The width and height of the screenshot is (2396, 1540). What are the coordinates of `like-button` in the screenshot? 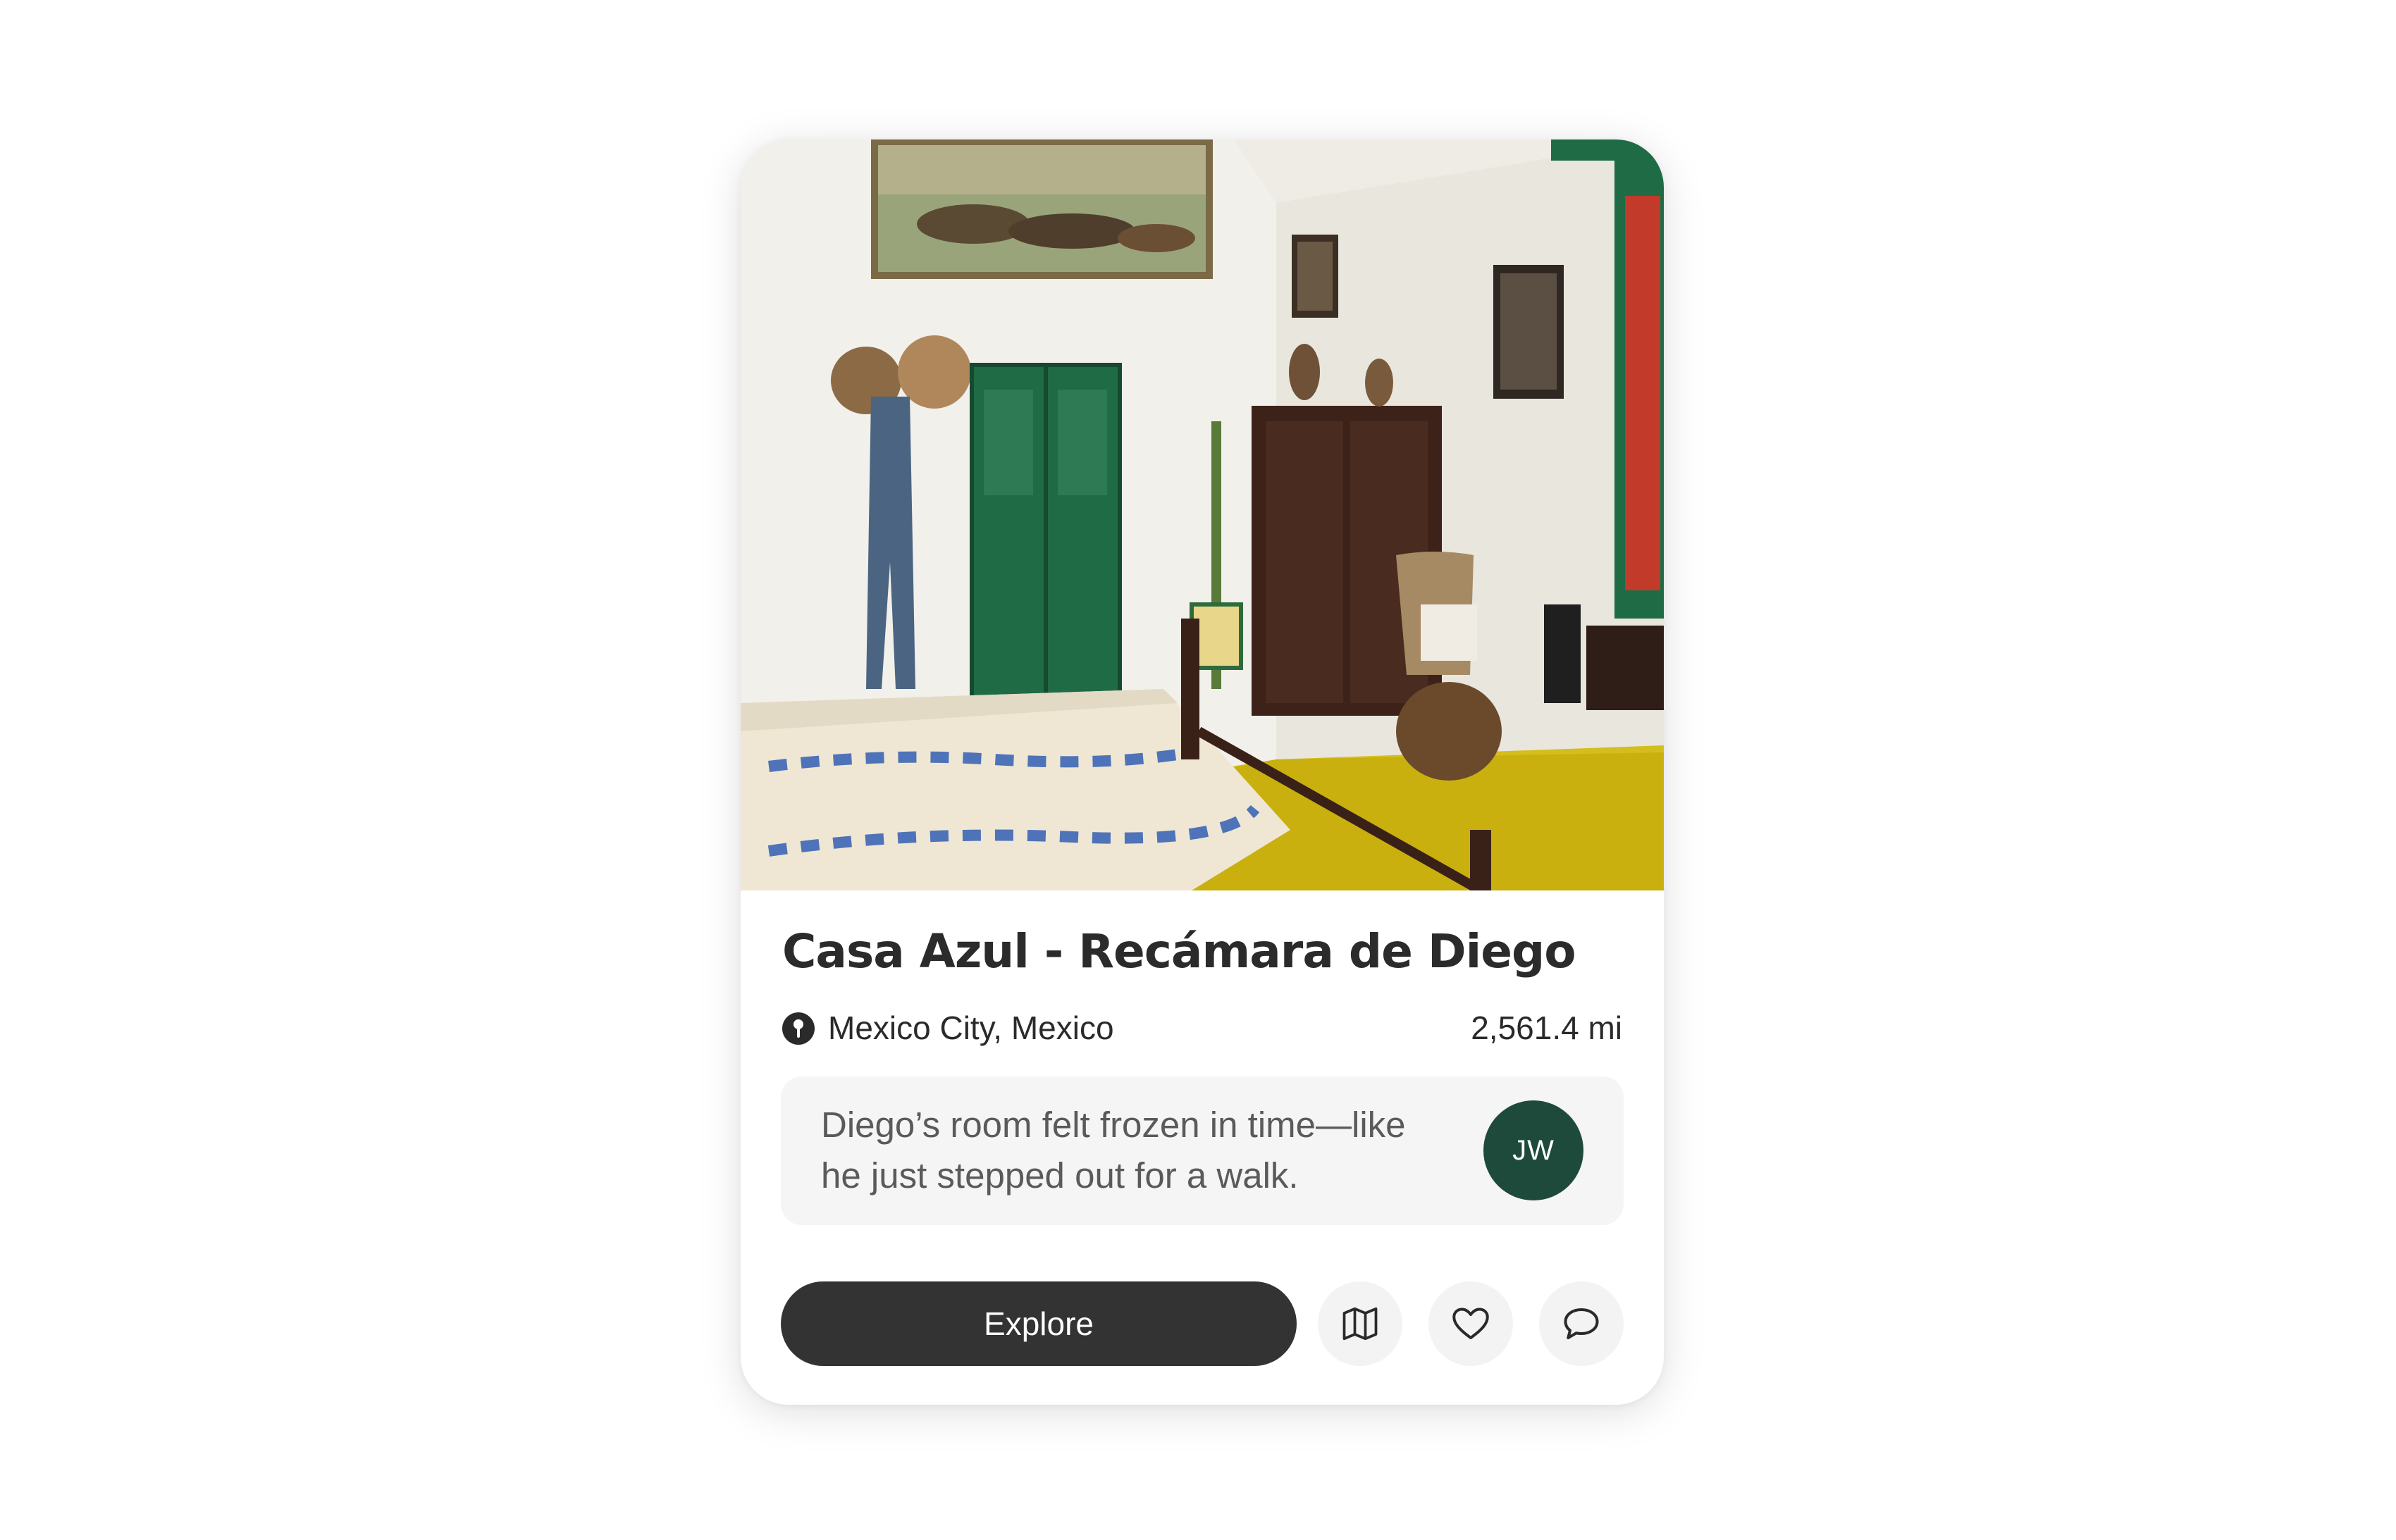 It's located at (1471, 1323).